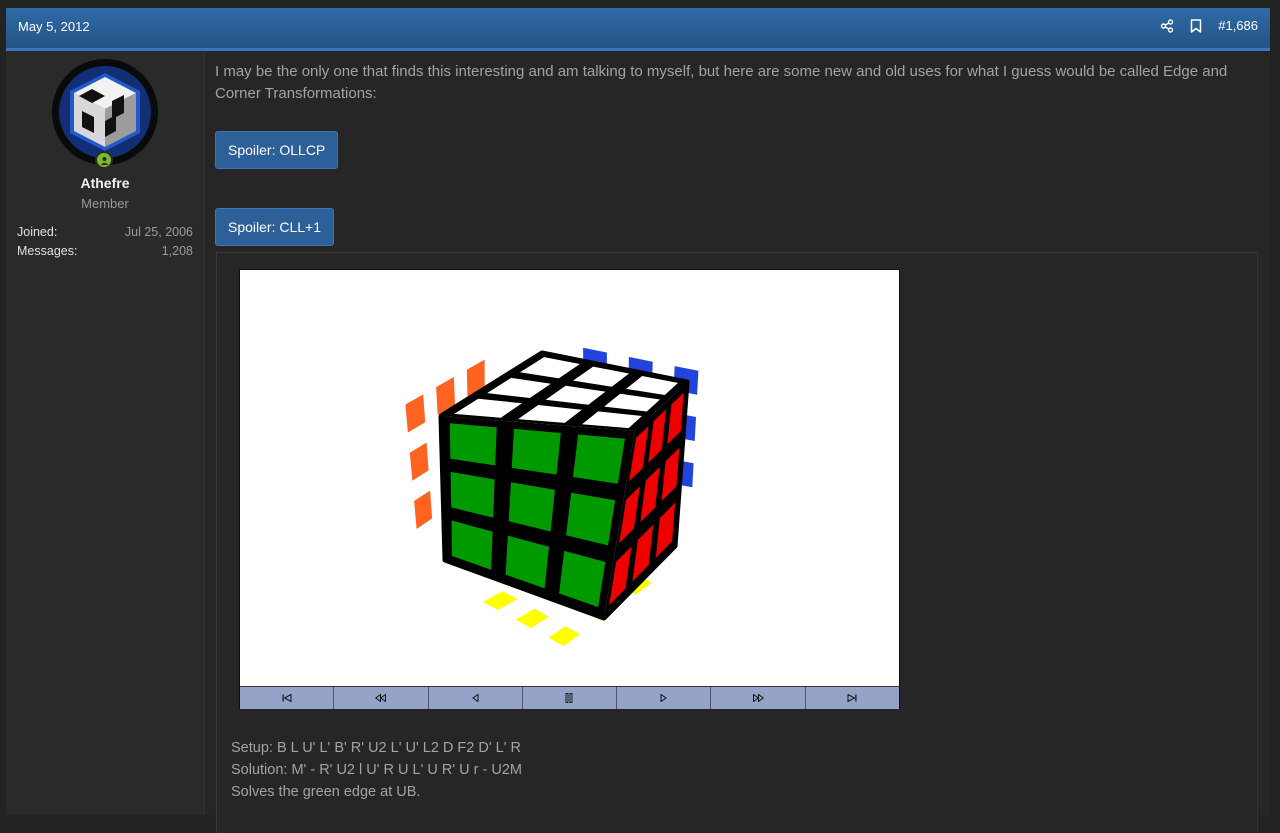  Describe the element at coordinates (158, 232) in the screenshot. I see `stat-value: Jul 25, 2006` at that location.